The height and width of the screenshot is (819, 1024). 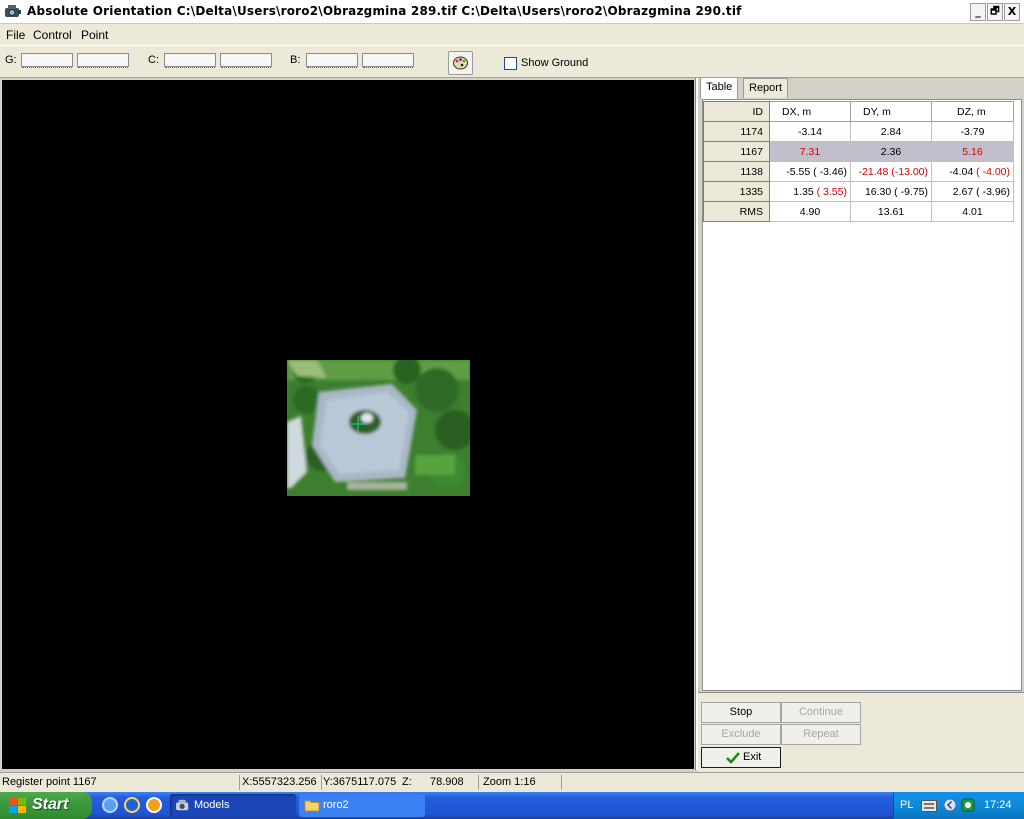 I want to click on cell-dy: 13.61, so click(x=891, y=211).